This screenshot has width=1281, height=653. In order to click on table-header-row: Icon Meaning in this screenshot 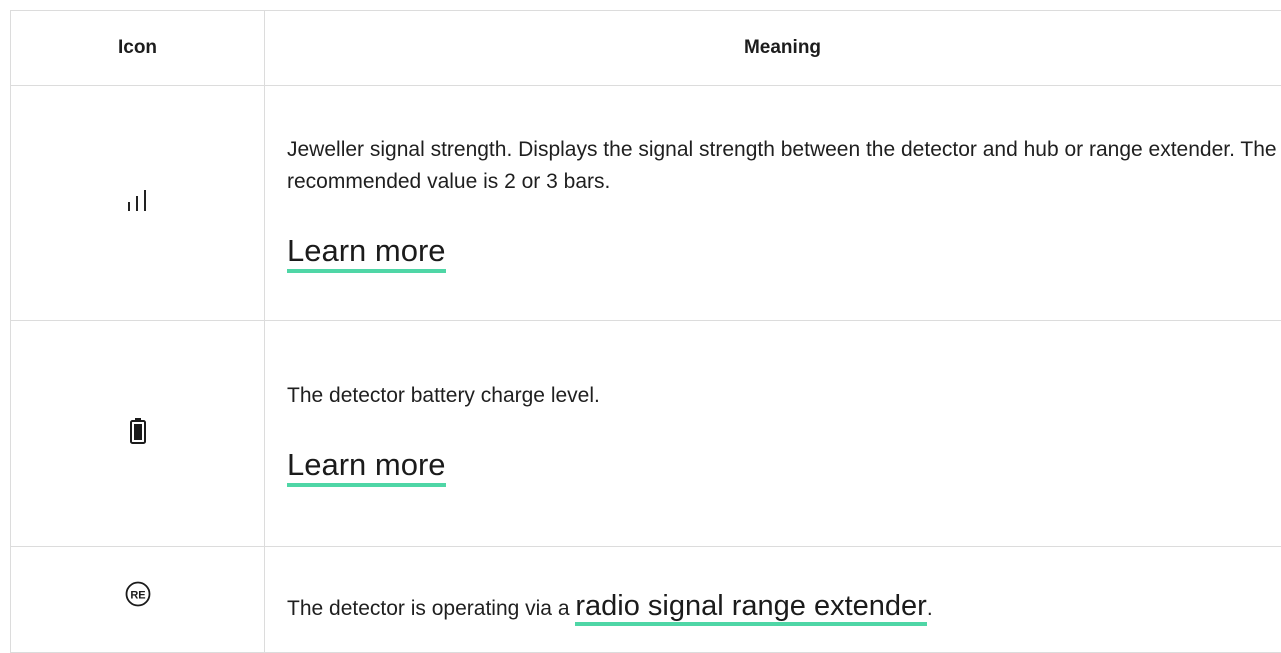, I will do `click(646, 48)`.